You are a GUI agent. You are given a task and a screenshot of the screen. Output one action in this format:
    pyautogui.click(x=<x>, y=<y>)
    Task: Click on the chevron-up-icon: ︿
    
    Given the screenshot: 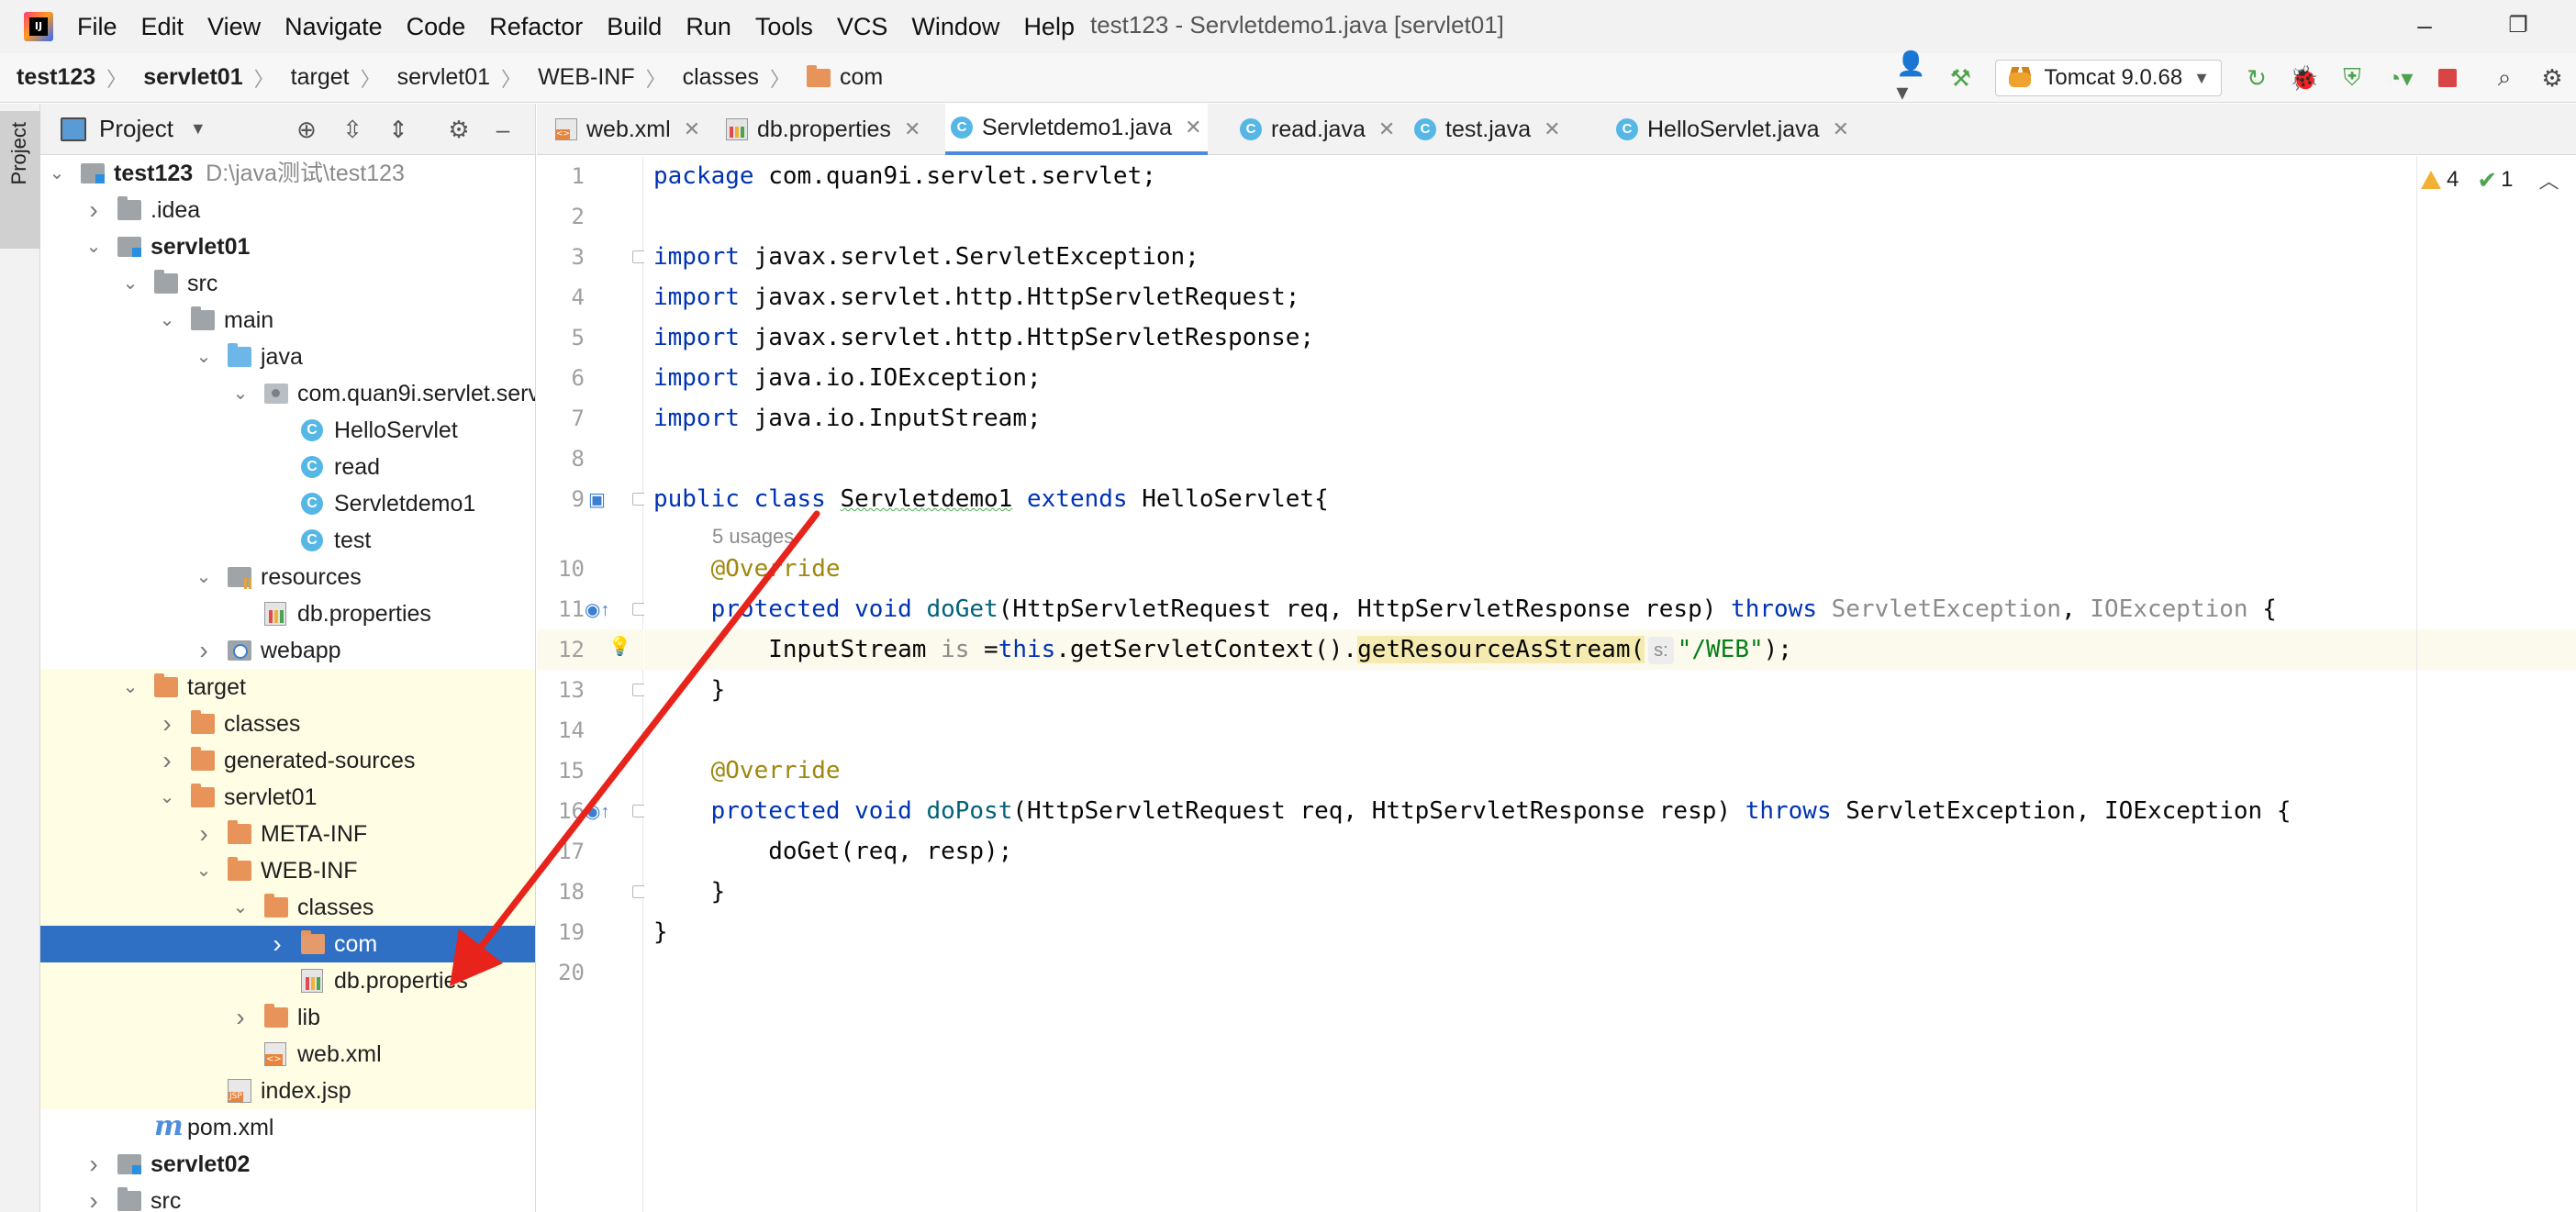 What is the action you would take?
    pyautogui.click(x=2549, y=180)
    